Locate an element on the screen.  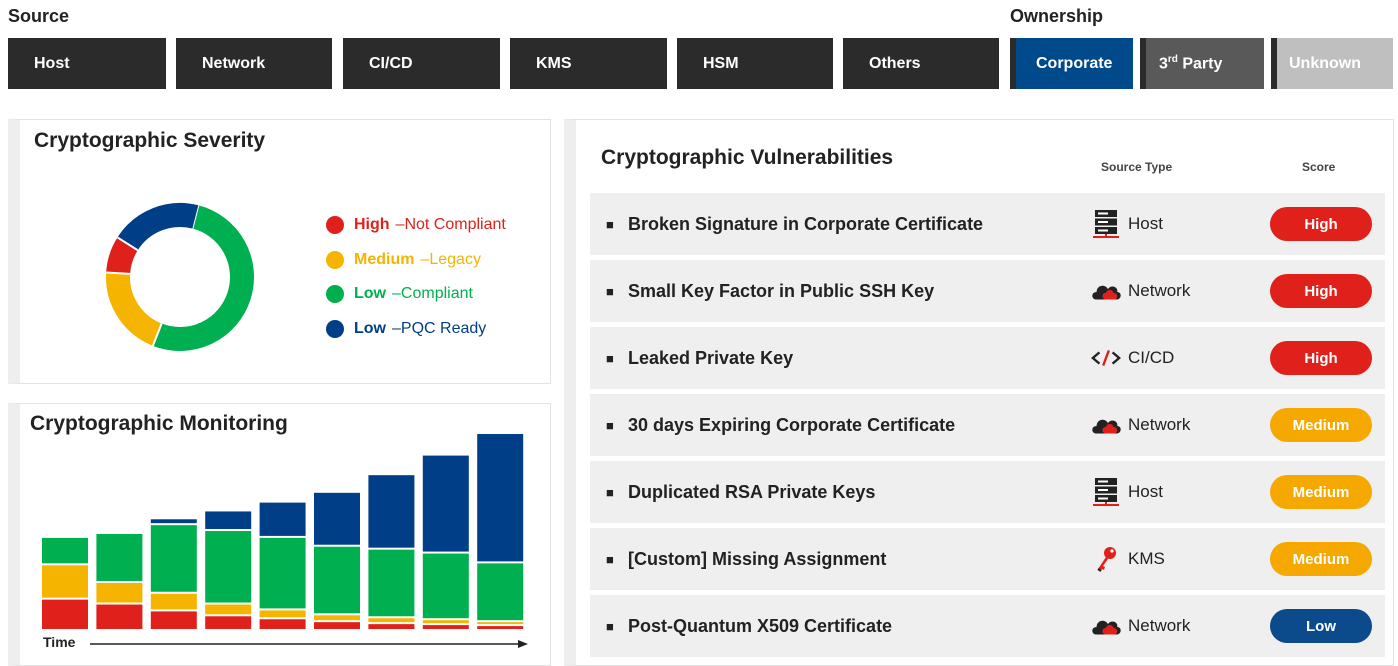
filter-others-button: Others is located at coordinates (921, 63).